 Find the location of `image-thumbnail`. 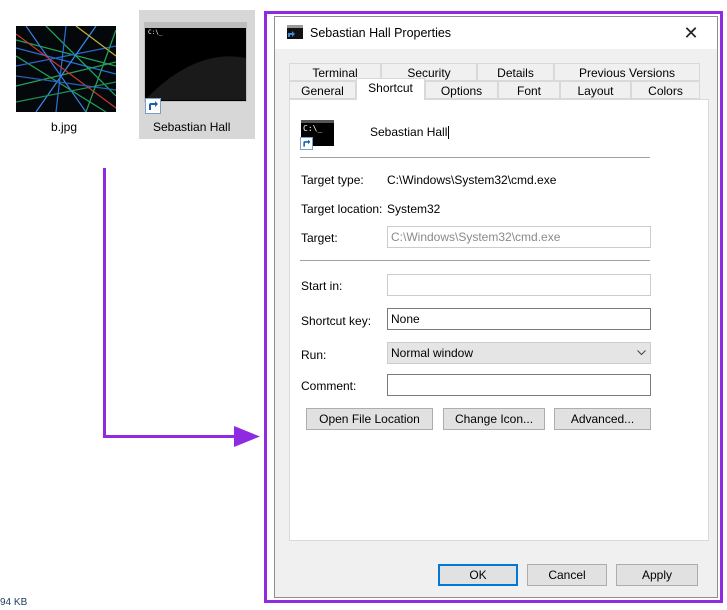

image-thumbnail is located at coordinates (66, 69).